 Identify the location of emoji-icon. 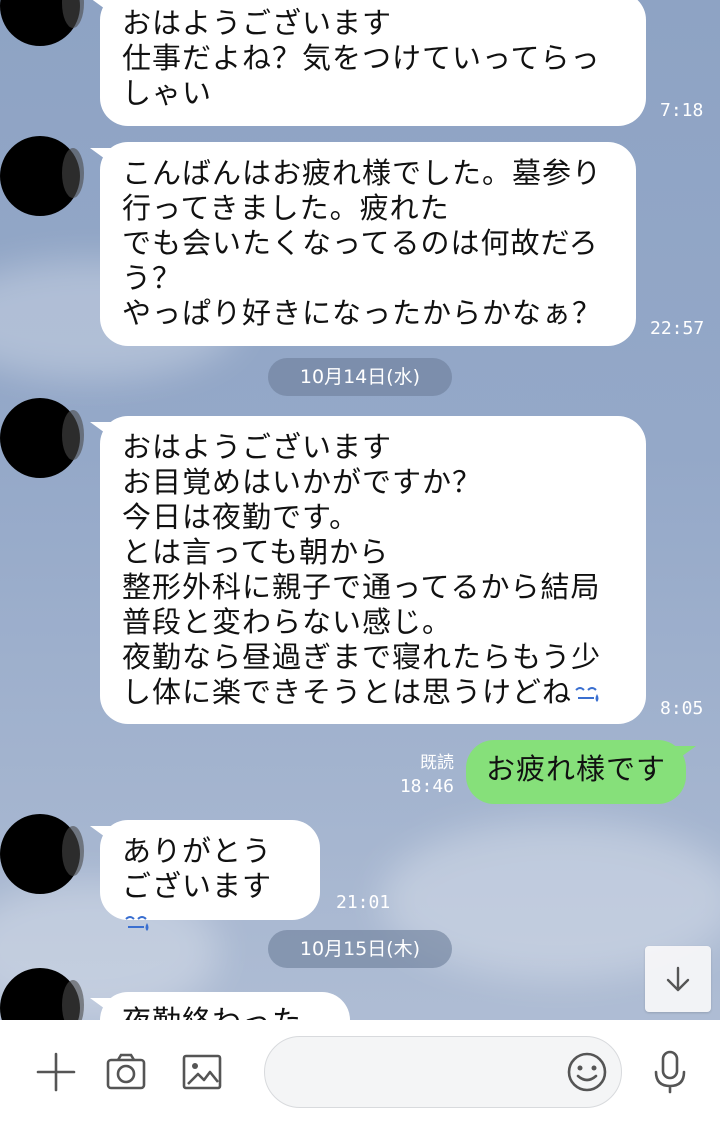
(587, 1072).